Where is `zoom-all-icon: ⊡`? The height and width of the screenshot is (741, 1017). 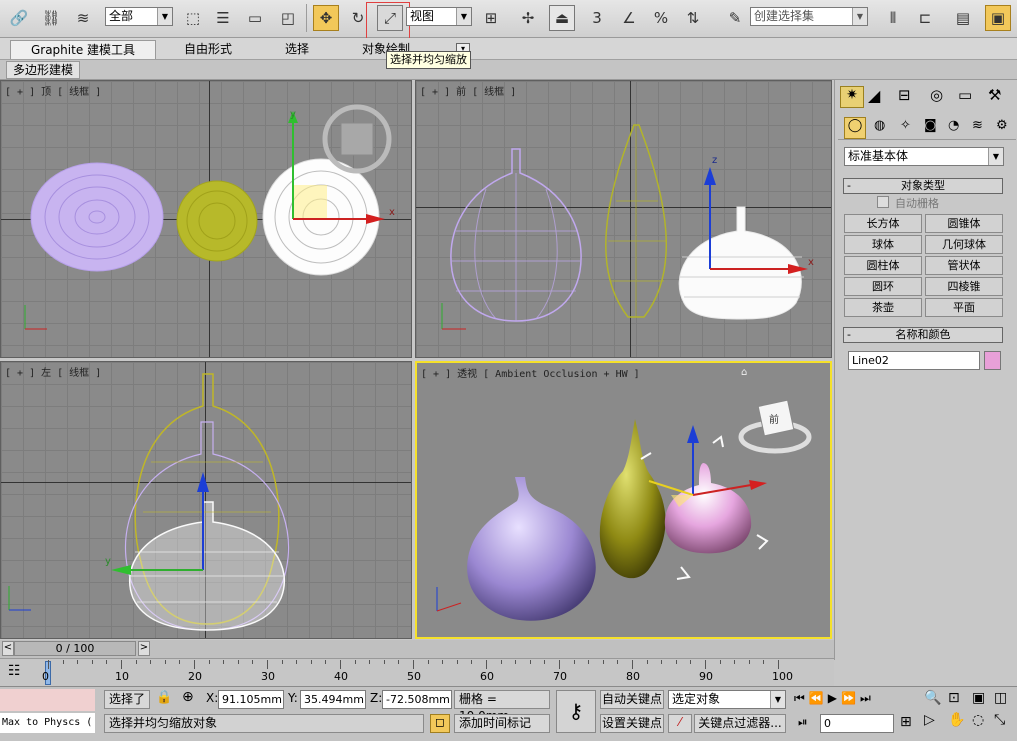 zoom-all-icon: ⊡ is located at coordinates (954, 698).